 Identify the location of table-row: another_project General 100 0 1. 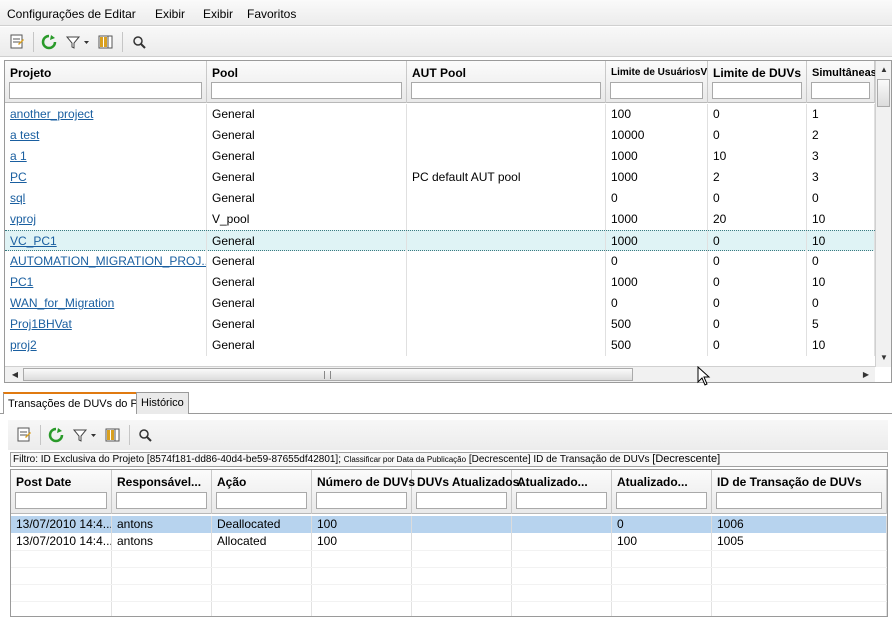
(440, 114).